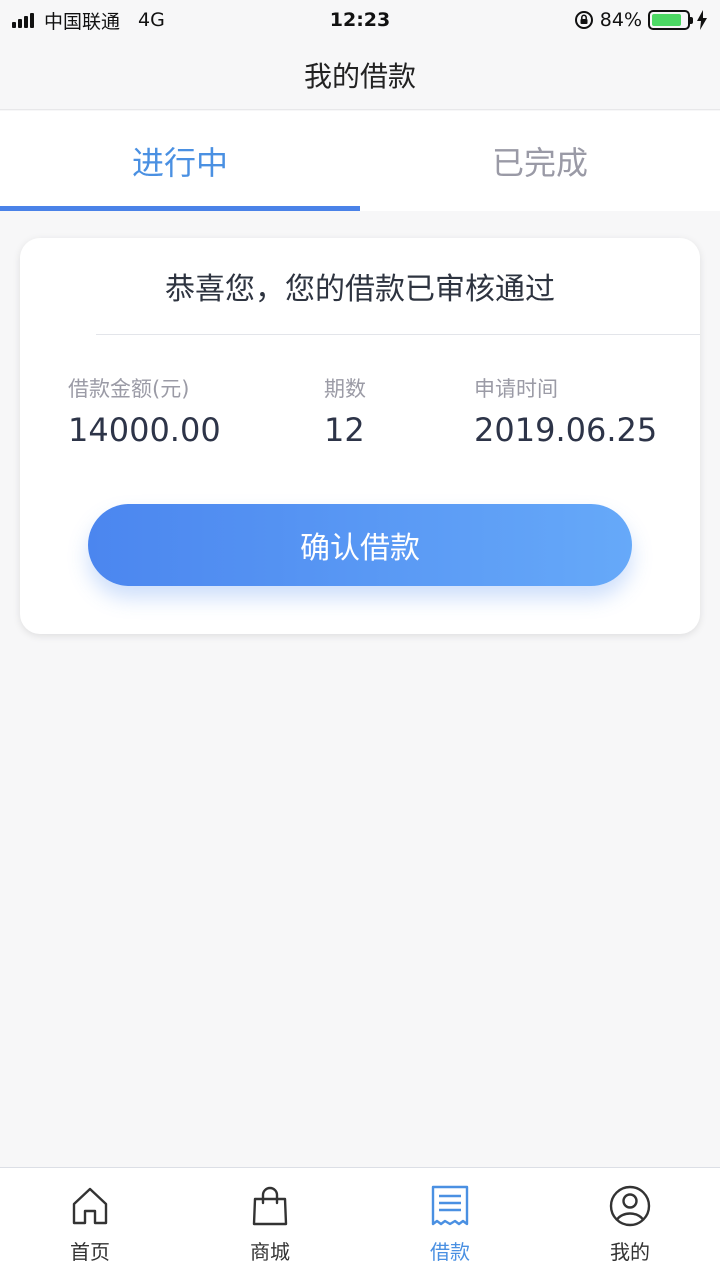  I want to click on shopping-bag-icon, so click(270, 1206).